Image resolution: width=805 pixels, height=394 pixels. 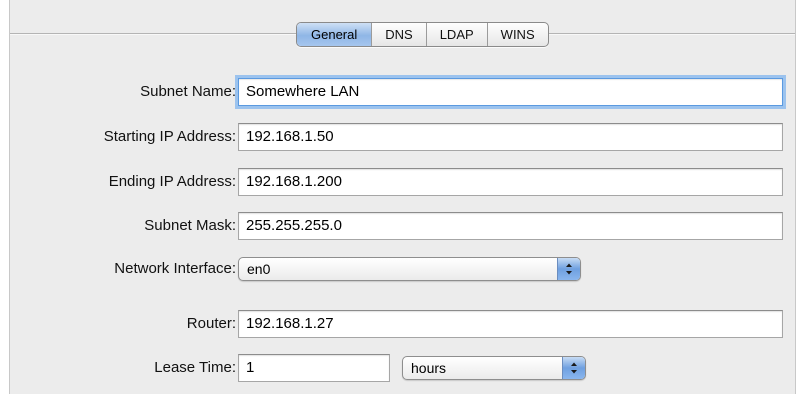 What do you see at coordinates (409, 269) in the screenshot?
I see `network-interface-popup: en0` at bounding box center [409, 269].